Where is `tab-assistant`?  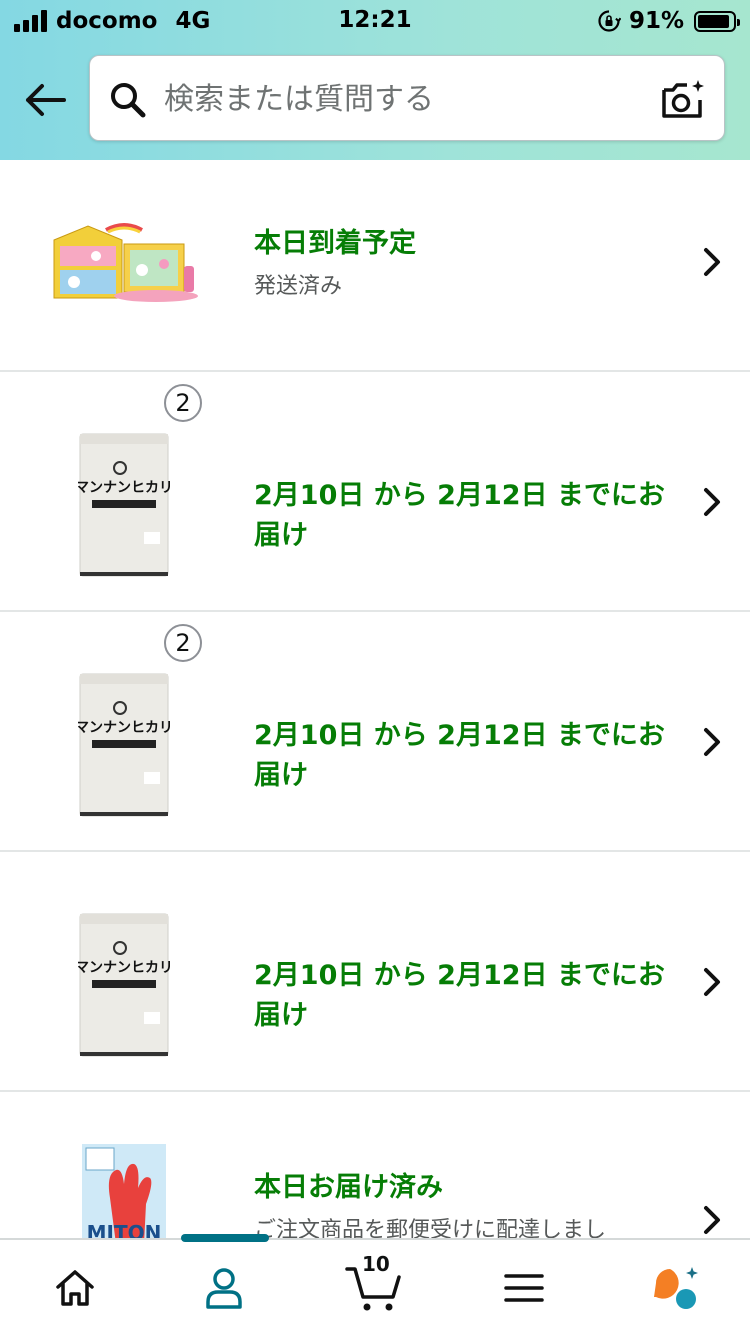
tab-assistant is located at coordinates (674, 1288).